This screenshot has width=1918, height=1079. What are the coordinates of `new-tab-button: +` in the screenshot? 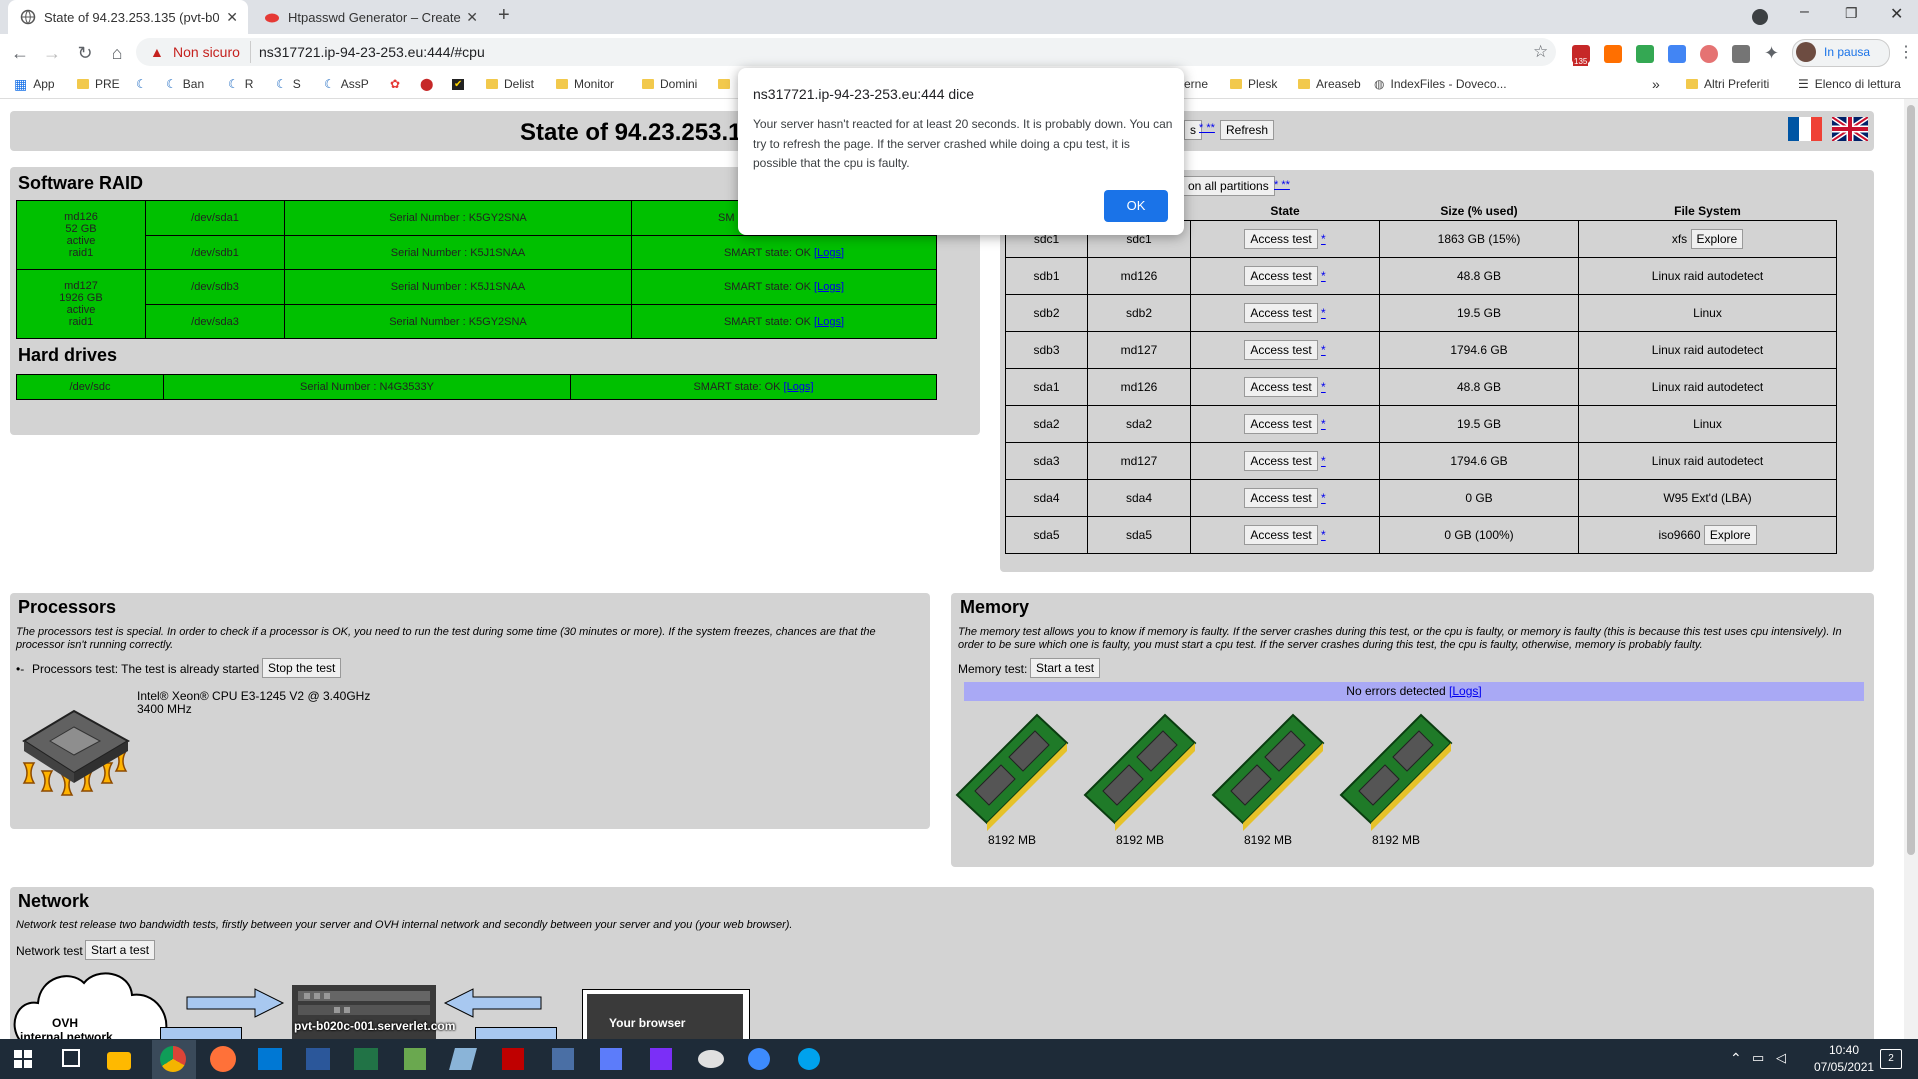 It's located at (504, 15).